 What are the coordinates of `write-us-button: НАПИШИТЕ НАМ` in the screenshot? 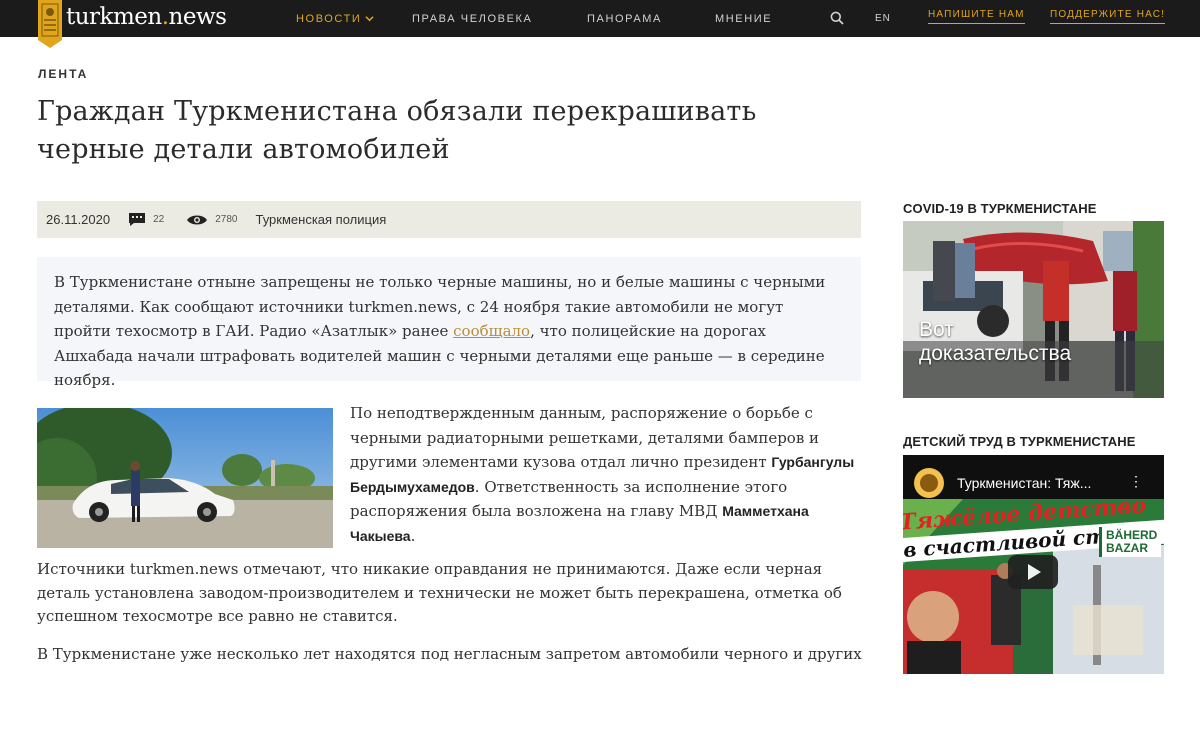 It's located at (976, 16).